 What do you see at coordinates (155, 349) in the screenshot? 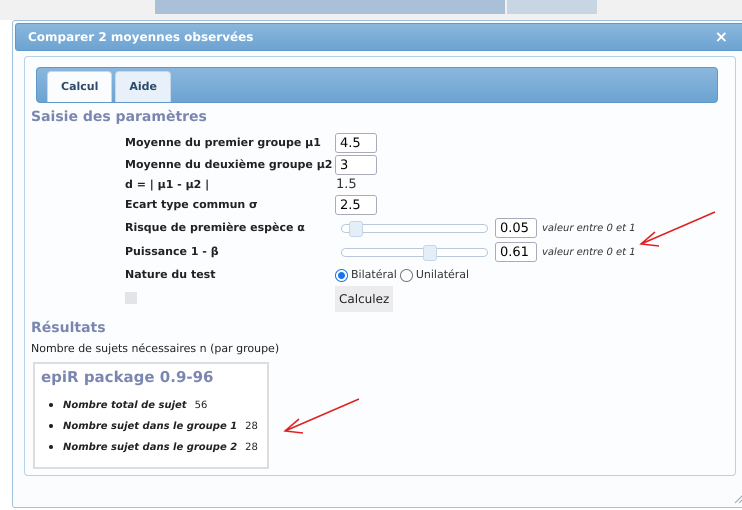
I see `results-caption: Nombre de sujets nécessaires n (par groupe)` at bounding box center [155, 349].